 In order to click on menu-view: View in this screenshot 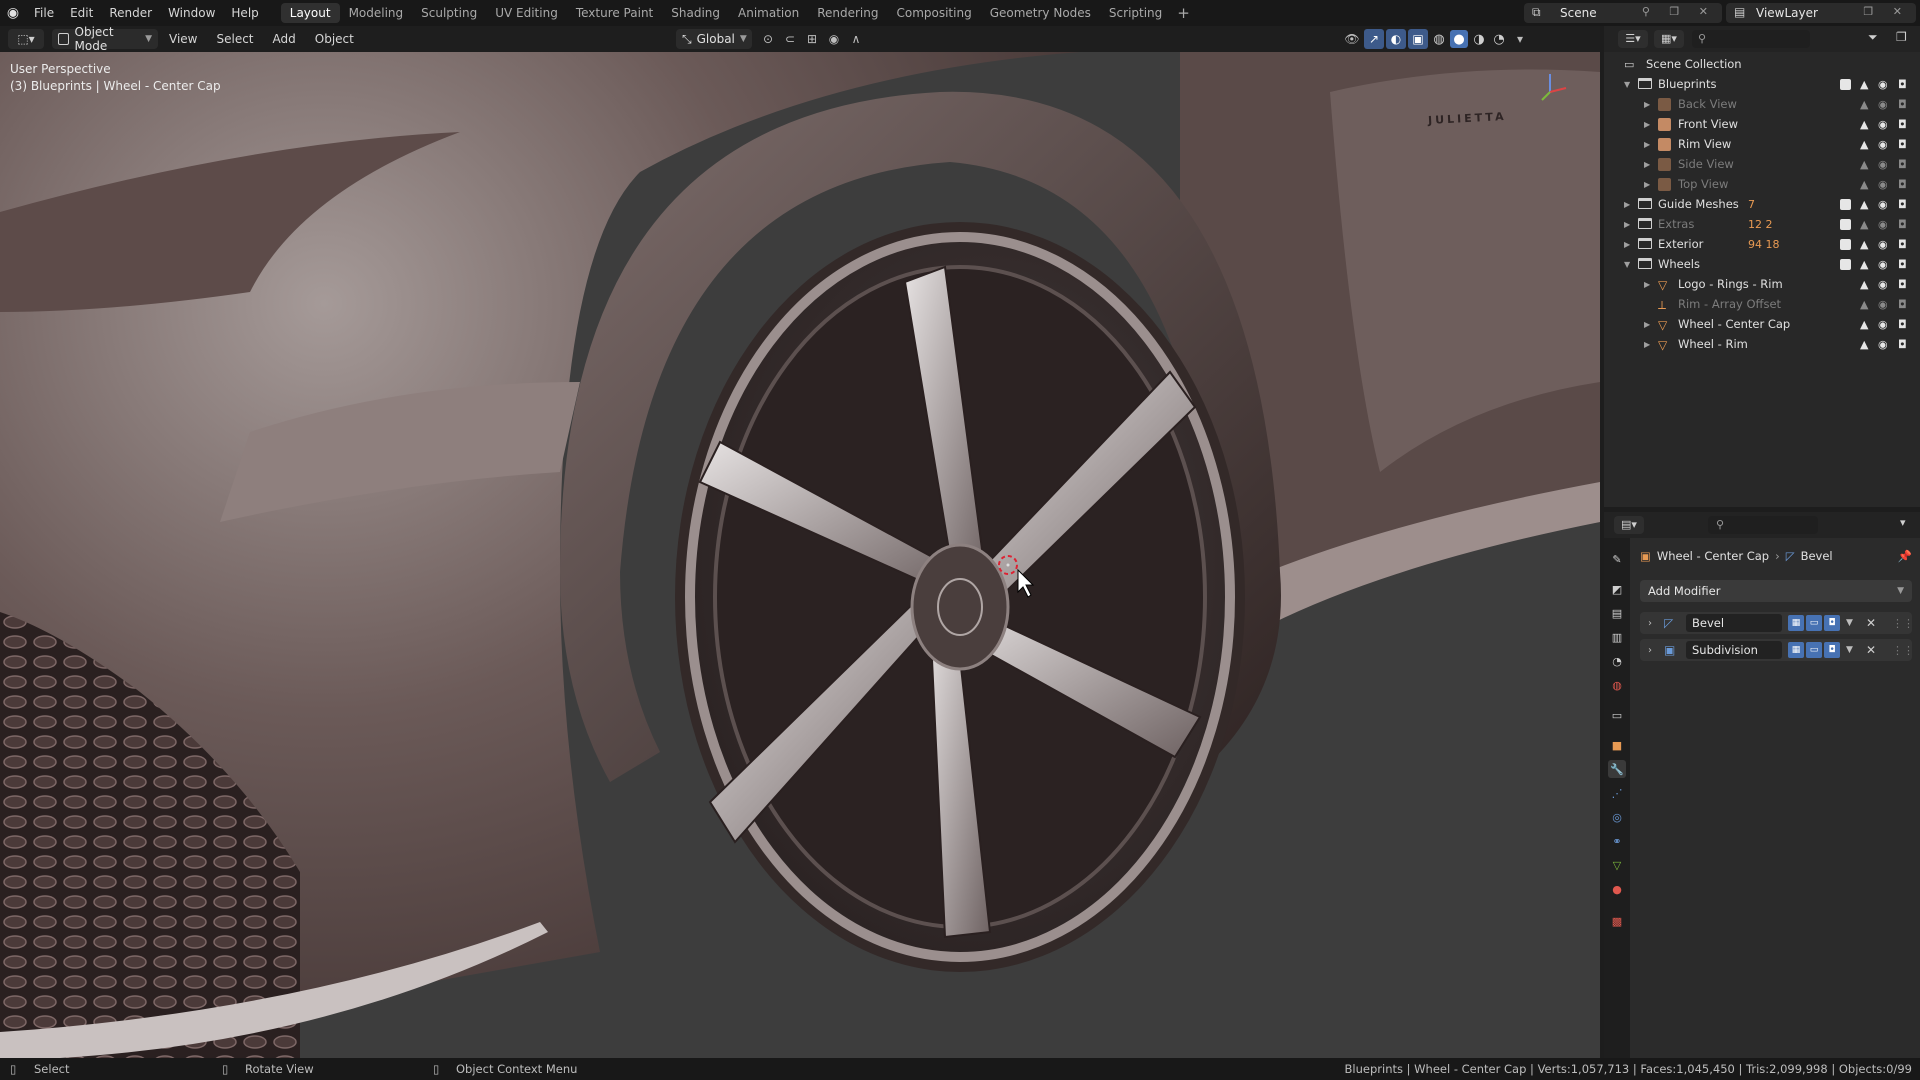, I will do `click(183, 39)`.